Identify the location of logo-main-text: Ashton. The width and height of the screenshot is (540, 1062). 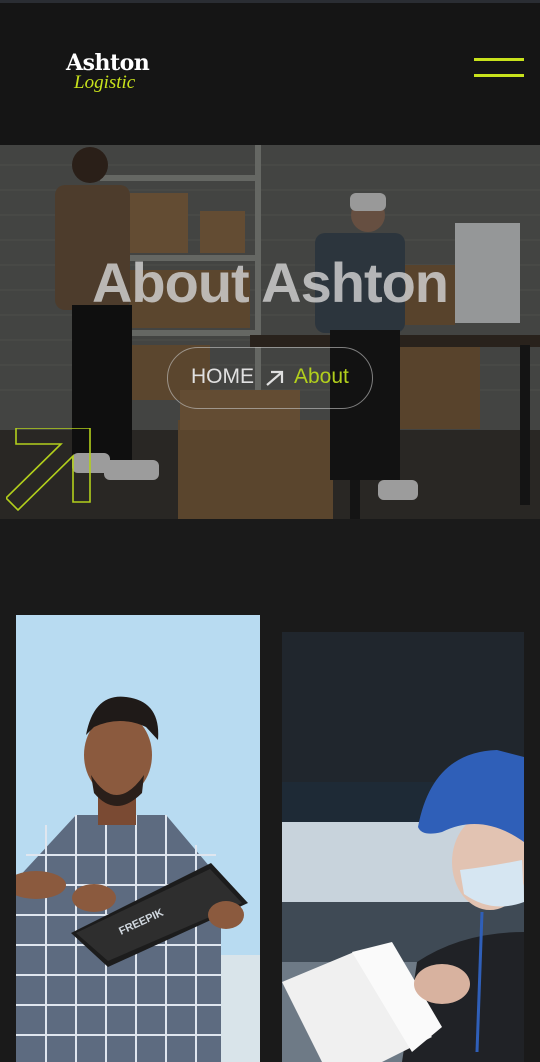
(108, 63).